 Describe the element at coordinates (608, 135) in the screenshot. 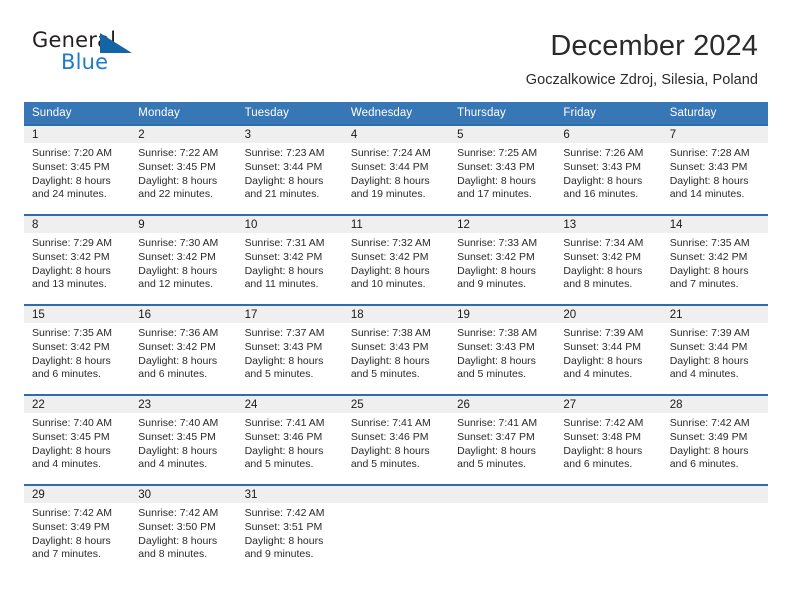

I see `day-number: 6` at that location.